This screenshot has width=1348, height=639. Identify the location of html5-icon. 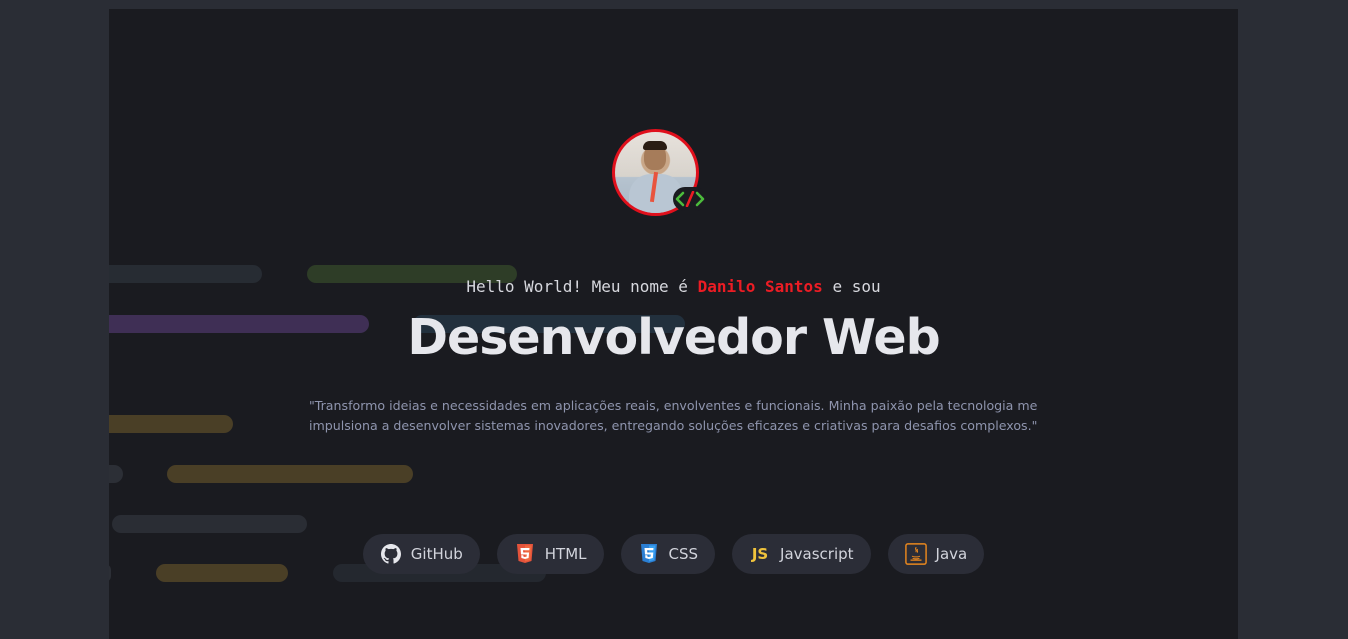
(525, 554).